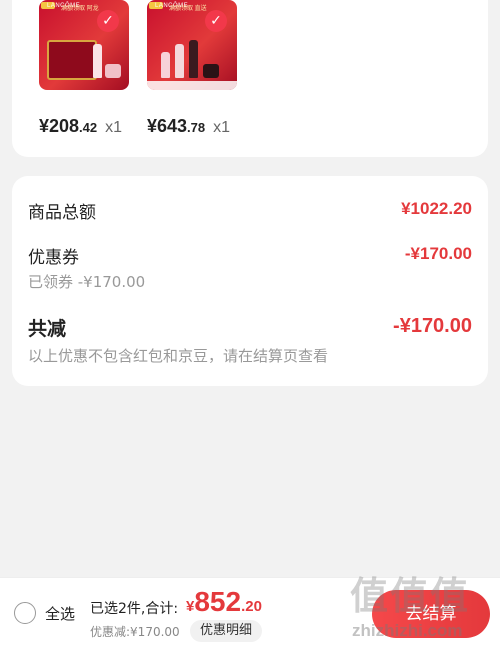 This screenshot has height=647, width=500. I want to click on total-off-label: 共减, so click(47, 329).